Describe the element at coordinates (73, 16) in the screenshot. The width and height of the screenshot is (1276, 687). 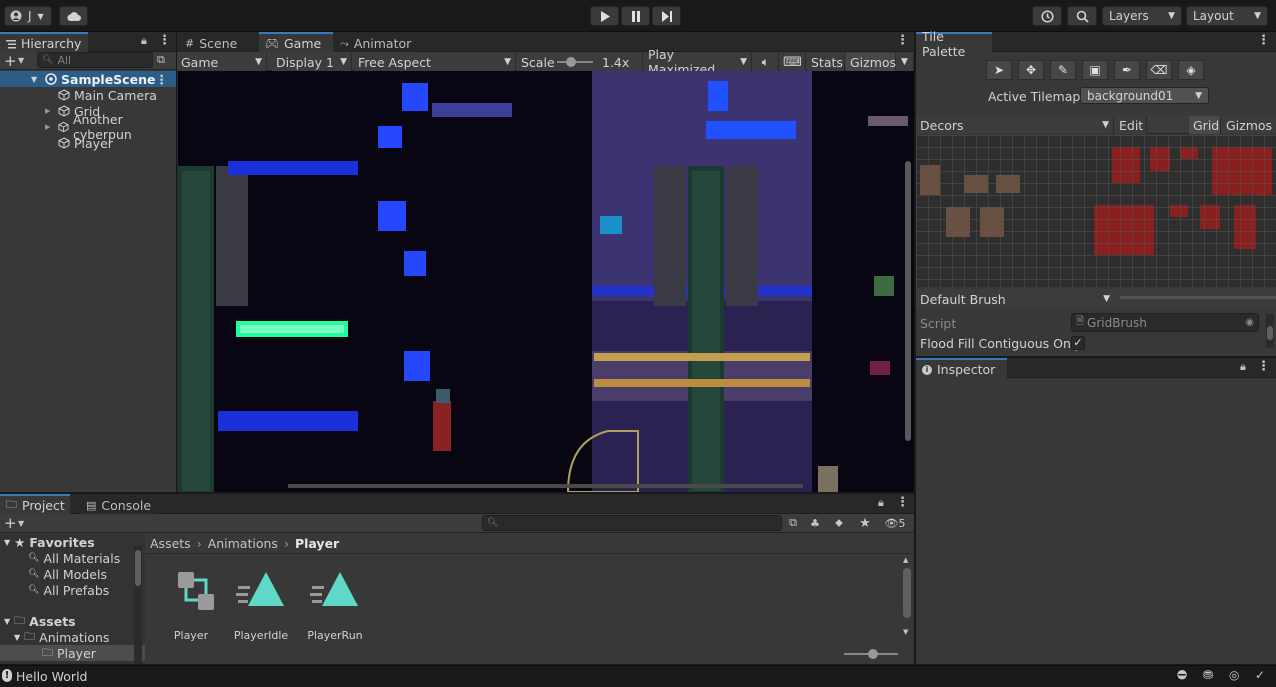
I see `cloud-button` at that location.